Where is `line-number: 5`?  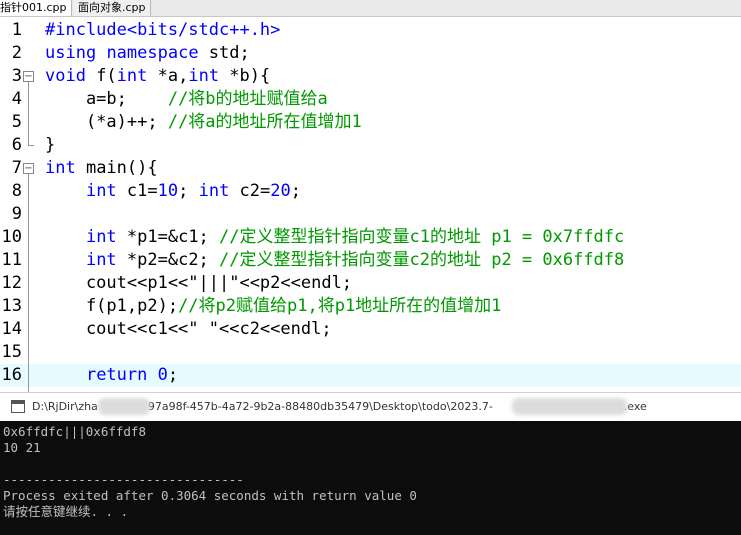 line-number: 5 is located at coordinates (16, 122).